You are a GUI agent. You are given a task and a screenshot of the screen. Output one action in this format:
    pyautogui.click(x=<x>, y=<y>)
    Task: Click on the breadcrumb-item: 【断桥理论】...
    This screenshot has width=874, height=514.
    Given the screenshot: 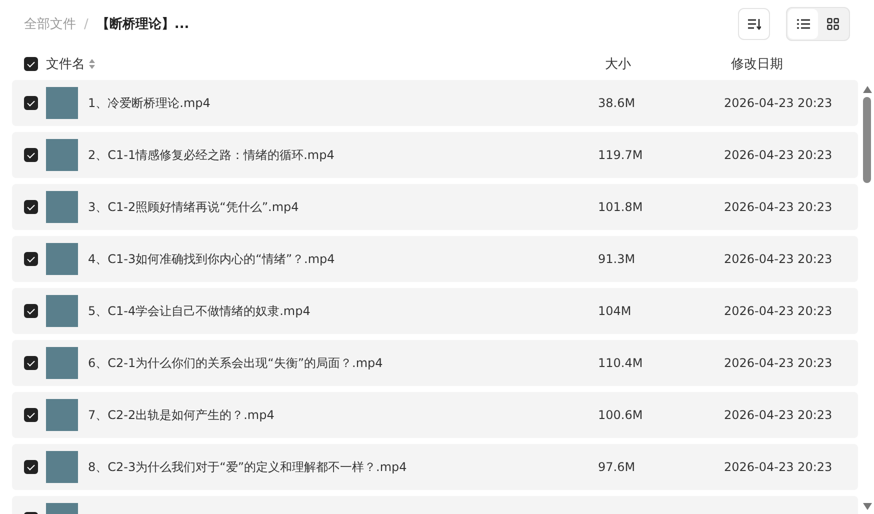 What is the action you would take?
    pyautogui.click(x=143, y=24)
    